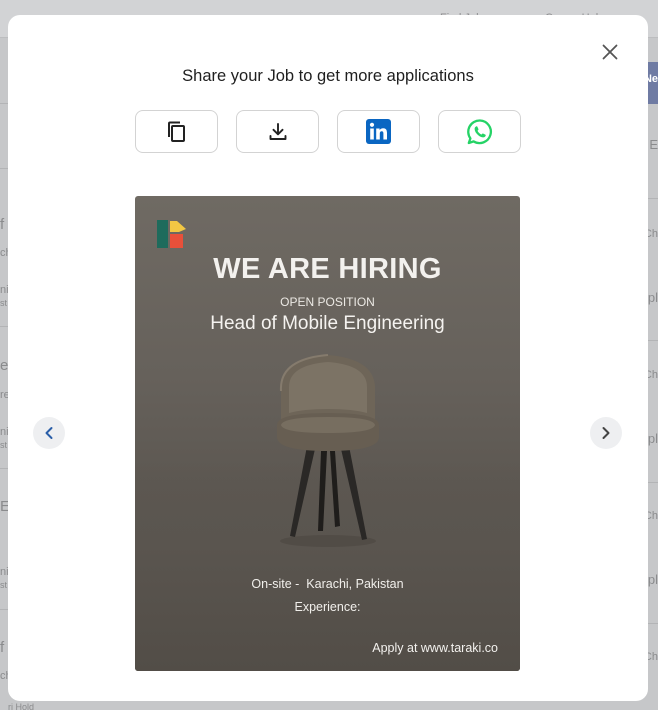 The height and width of the screenshot is (710, 658). I want to click on linkedin-share-button, so click(378, 131).